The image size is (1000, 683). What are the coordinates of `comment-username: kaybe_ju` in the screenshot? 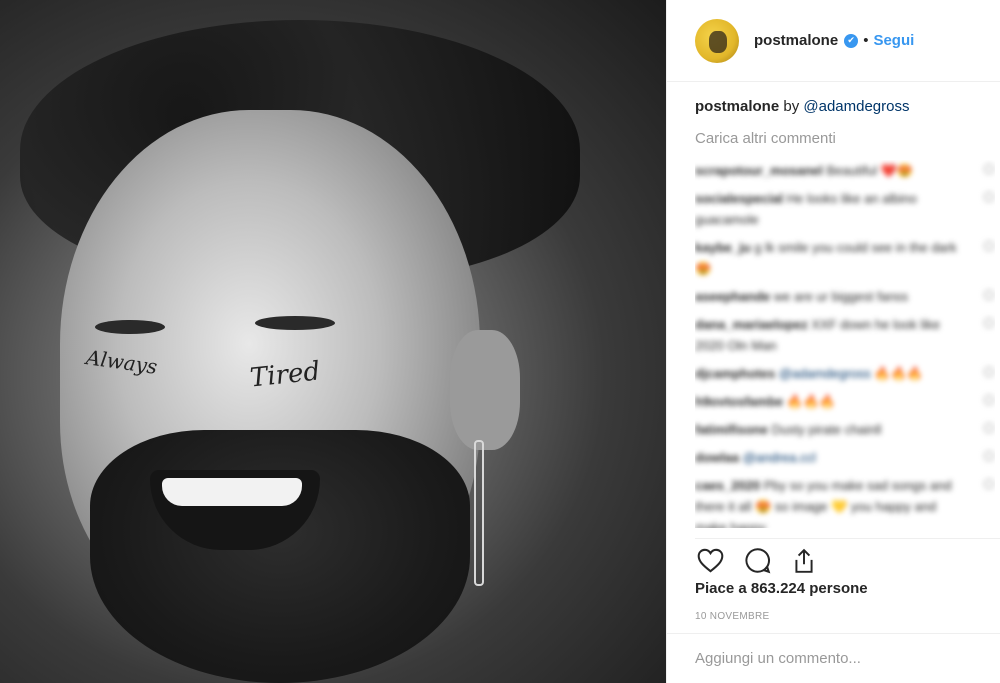 It's located at (723, 247).